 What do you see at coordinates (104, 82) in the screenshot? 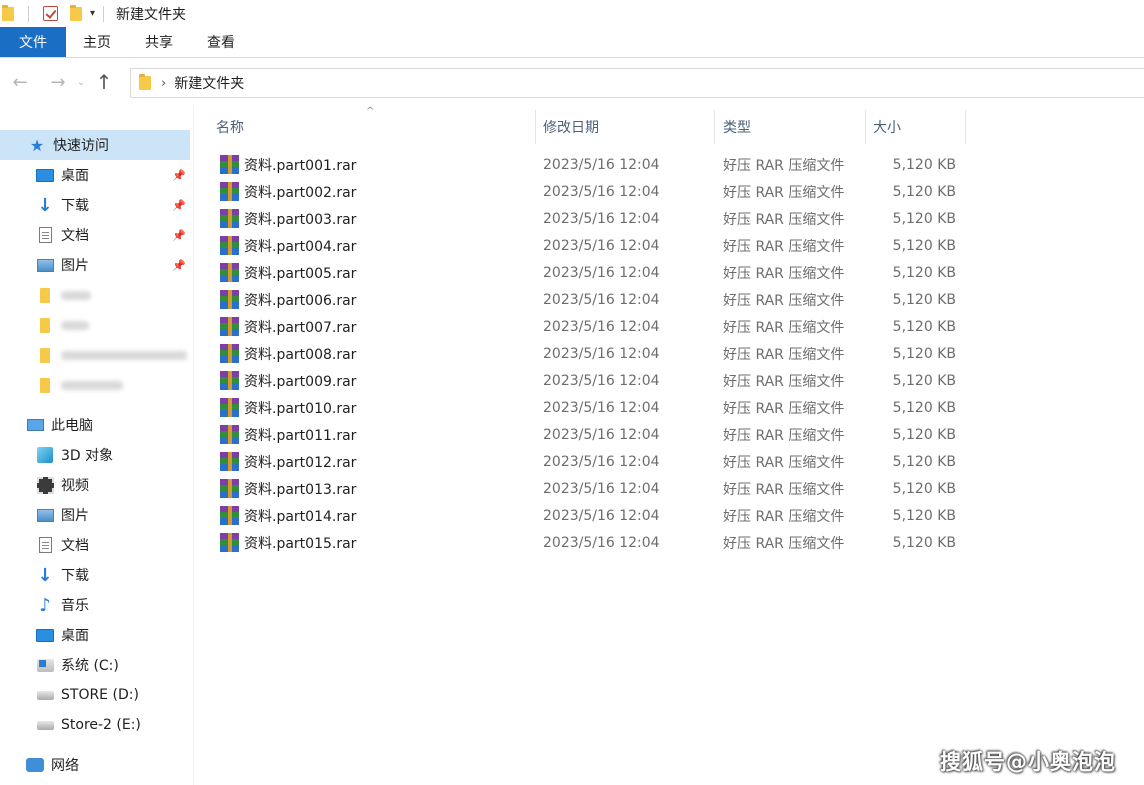
I see `up-arrow-icon: ↑` at bounding box center [104, 82].